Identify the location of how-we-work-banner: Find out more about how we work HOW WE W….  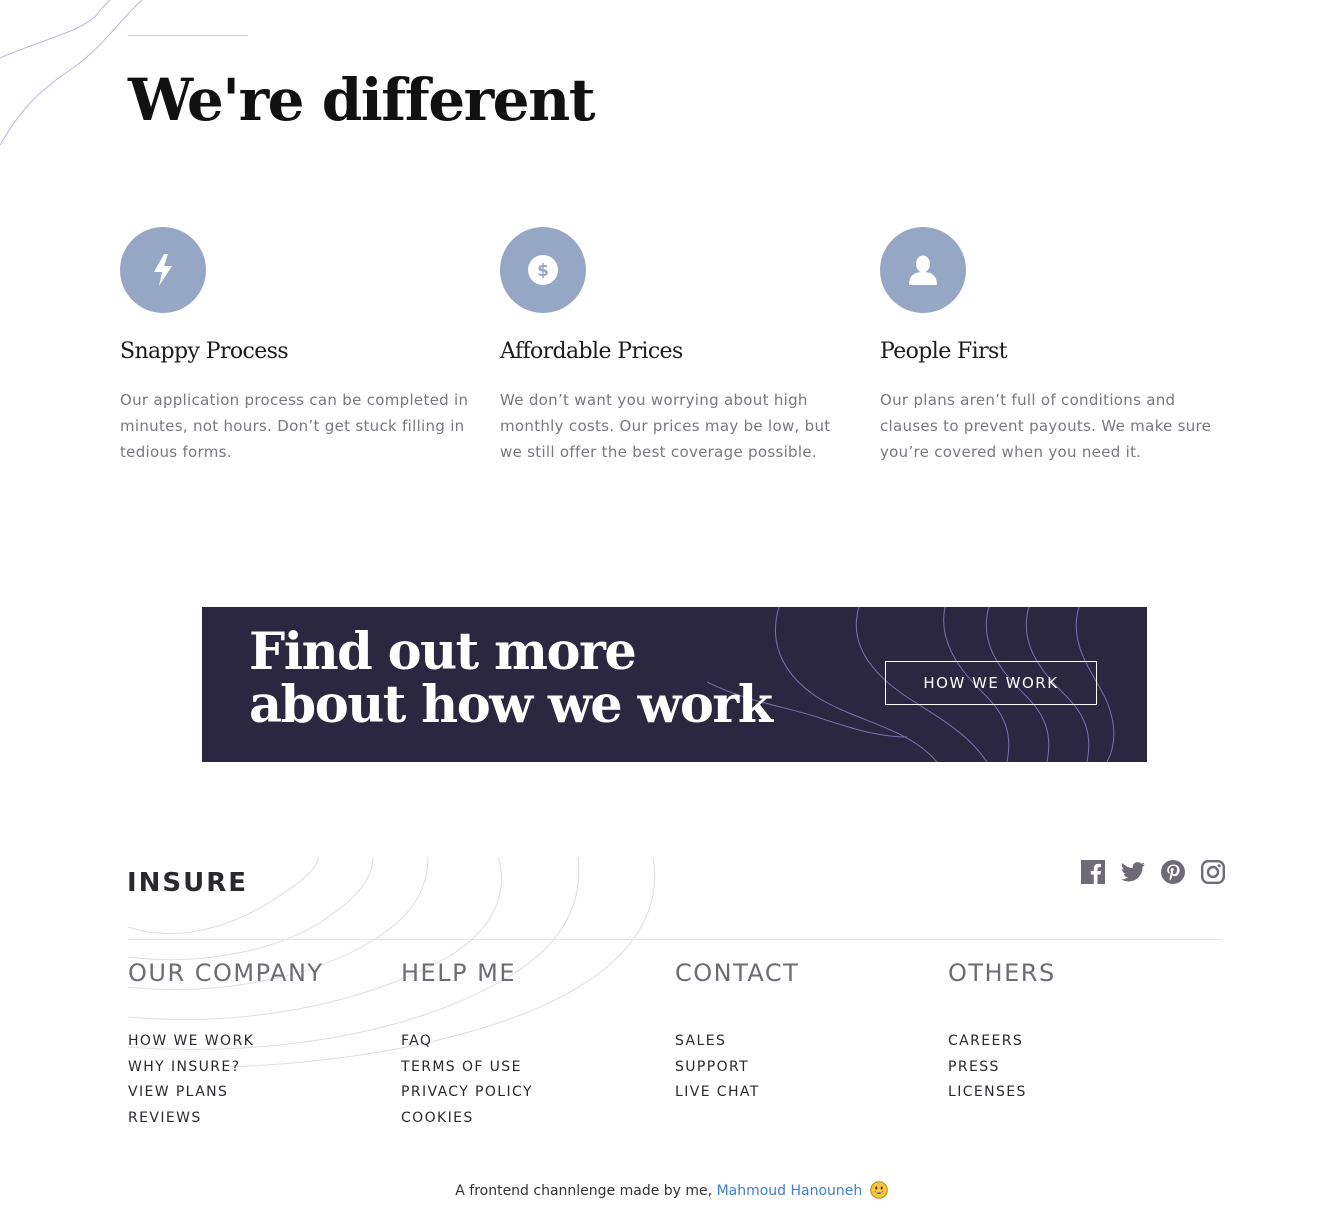
(674, 684).